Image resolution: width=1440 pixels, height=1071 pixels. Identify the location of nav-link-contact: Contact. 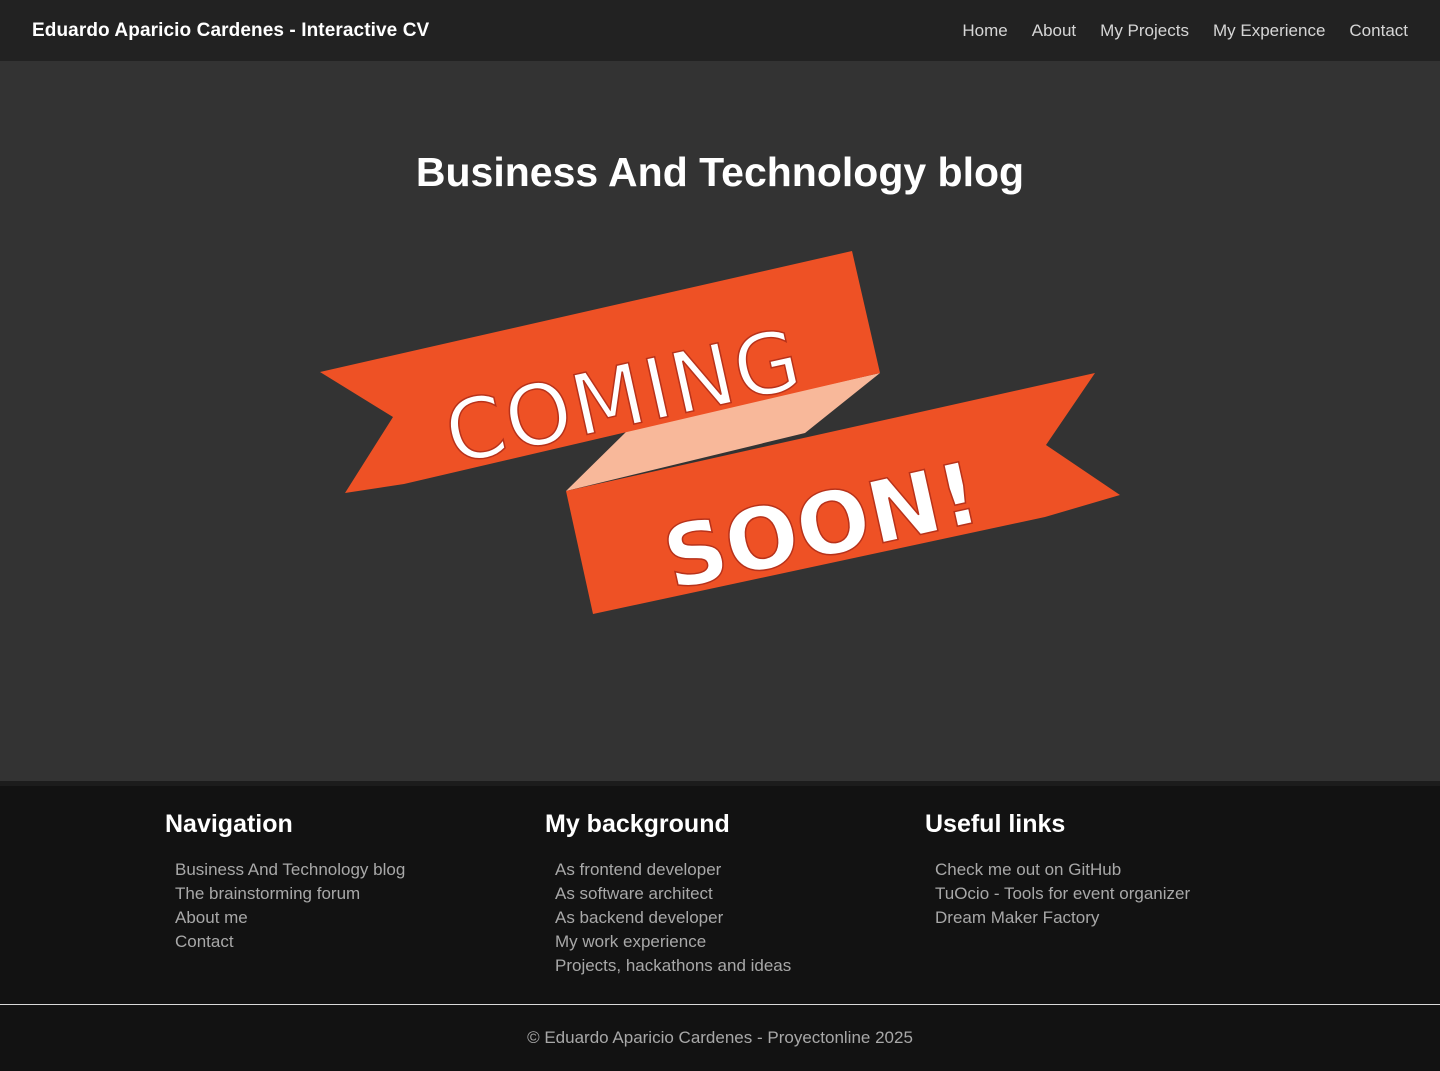
(1378, 31).